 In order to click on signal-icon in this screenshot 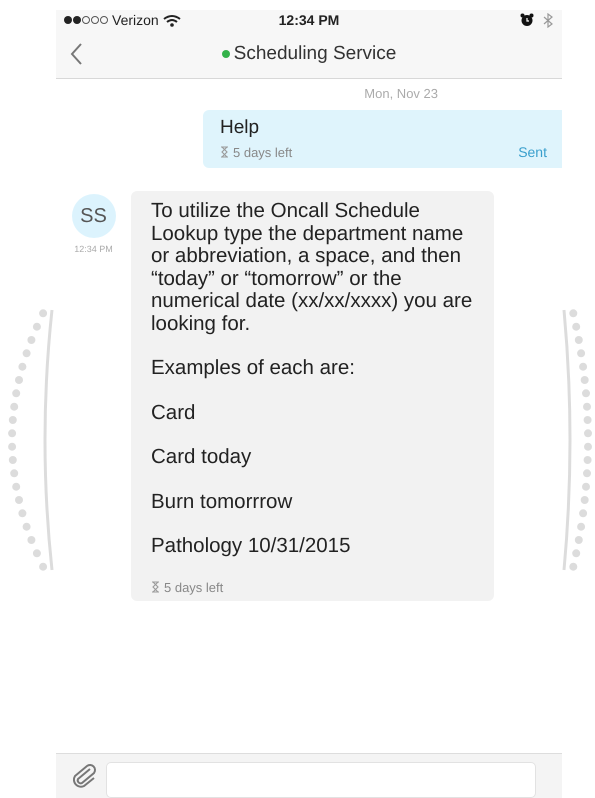, I will do `click(86, 20)`.